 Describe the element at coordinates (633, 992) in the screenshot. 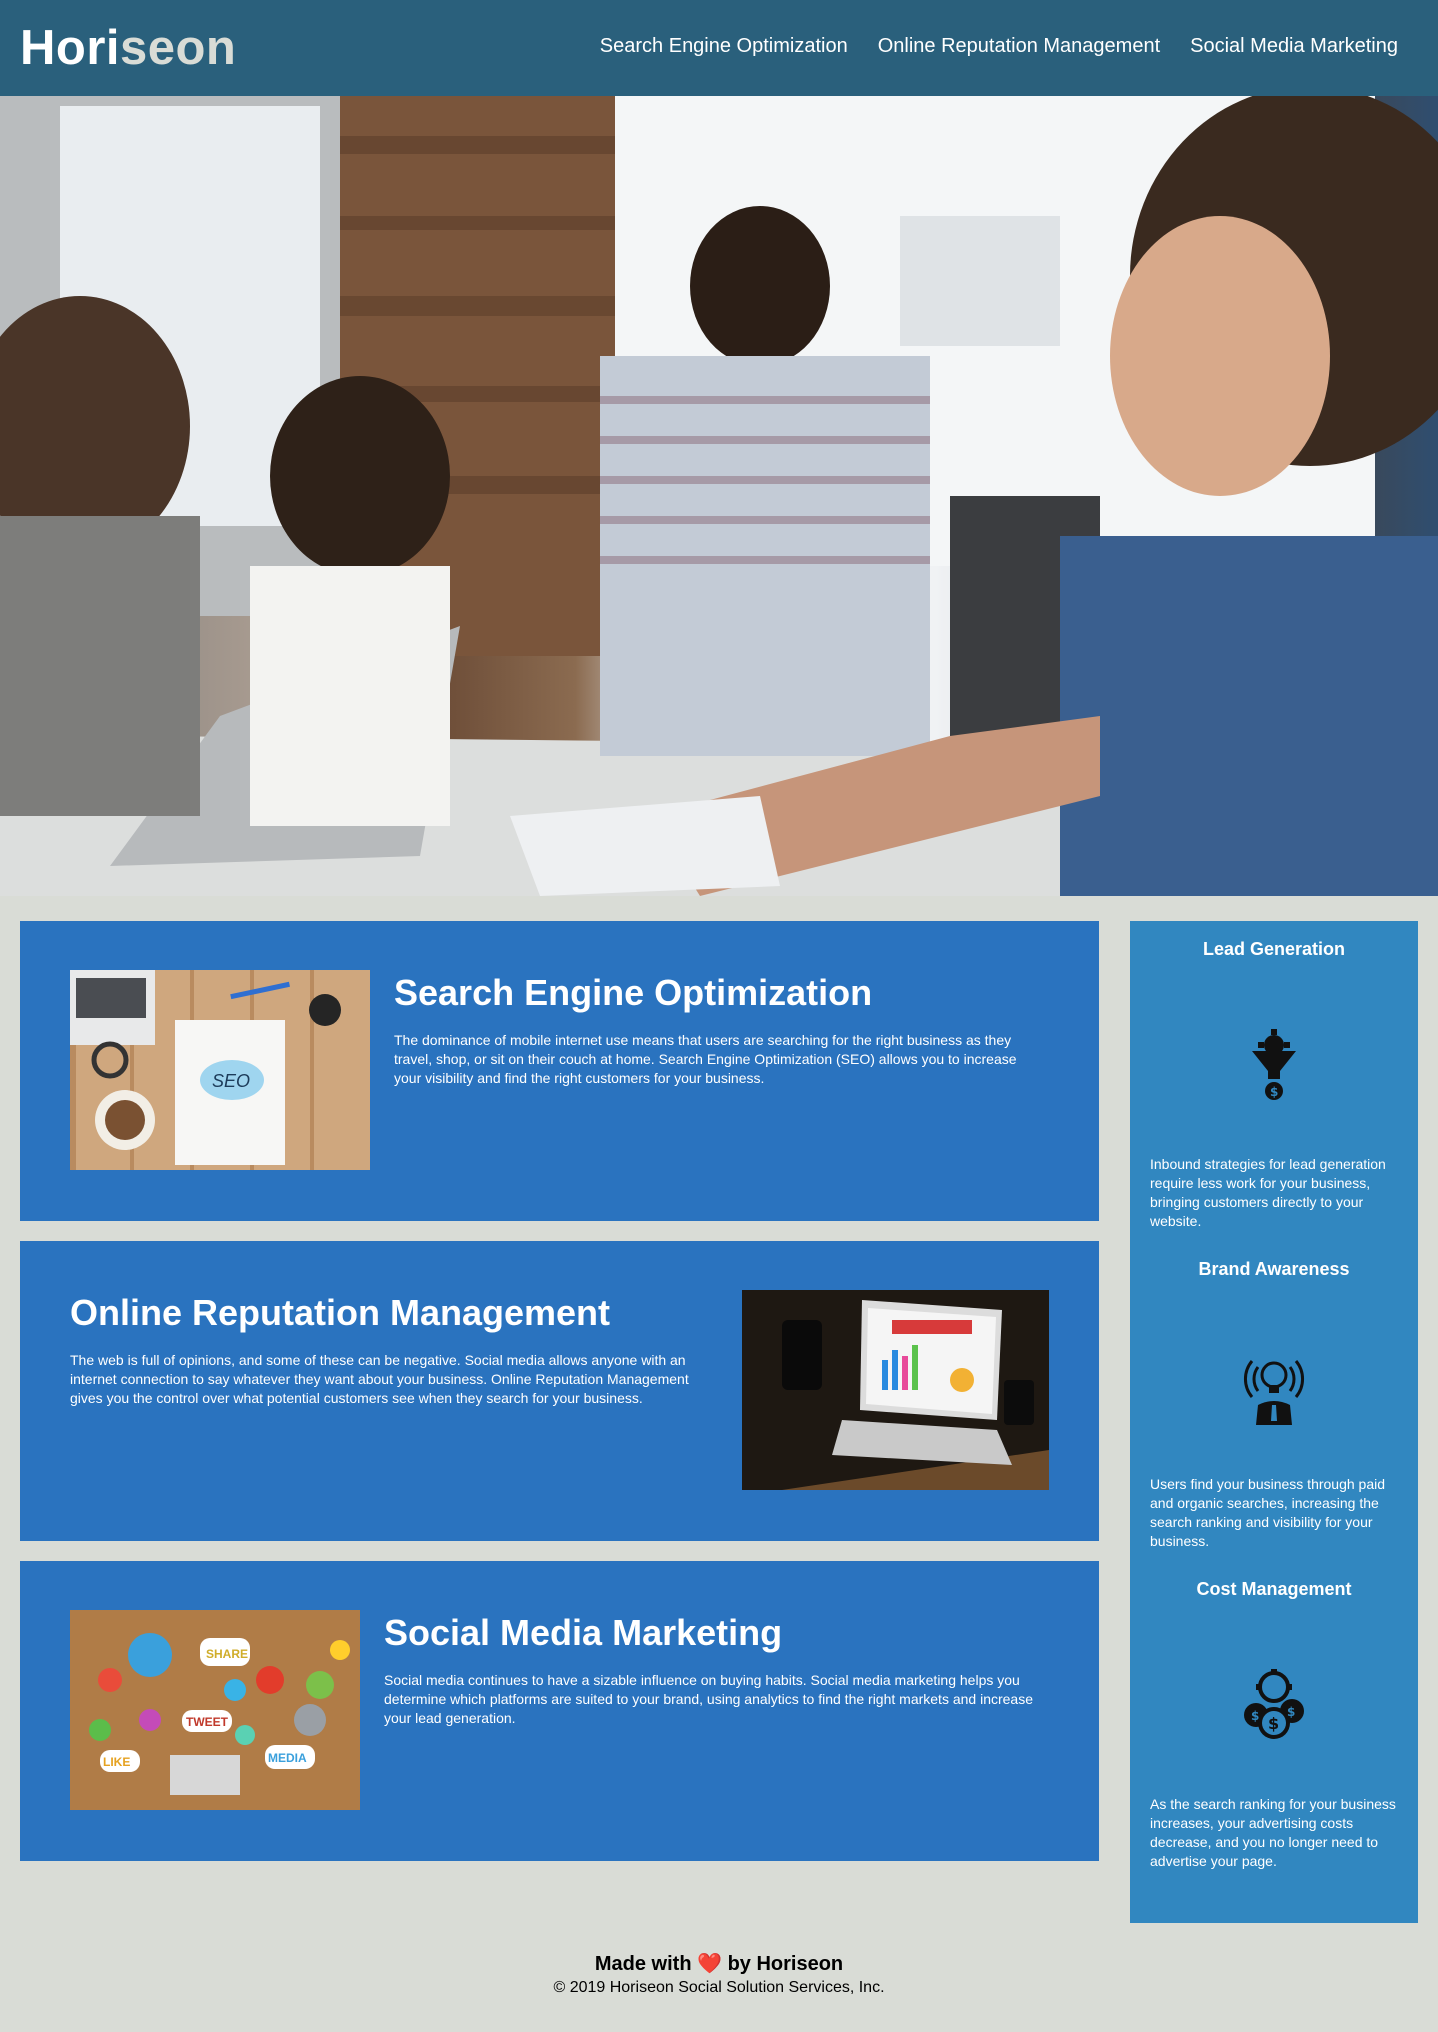

I see `seo-title: Search Engine Optimization` at that location.